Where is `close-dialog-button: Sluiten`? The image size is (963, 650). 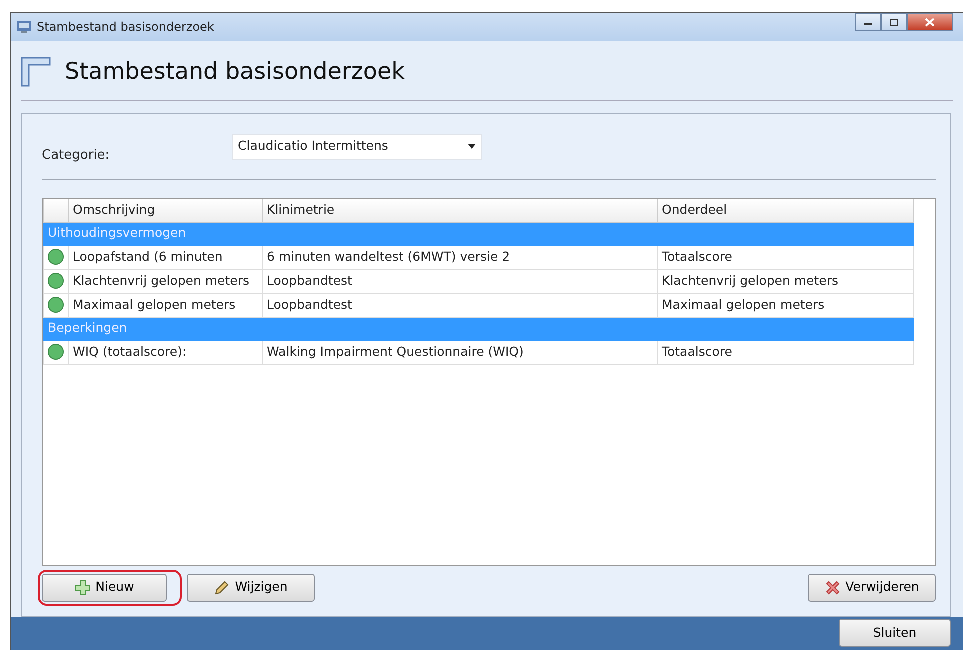
close-dialog-button: Sluiten is located at coordinates (895, 633).